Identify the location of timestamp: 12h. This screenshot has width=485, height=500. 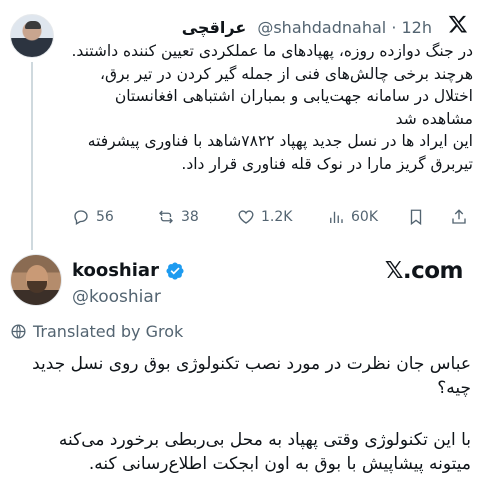
(417, 27).